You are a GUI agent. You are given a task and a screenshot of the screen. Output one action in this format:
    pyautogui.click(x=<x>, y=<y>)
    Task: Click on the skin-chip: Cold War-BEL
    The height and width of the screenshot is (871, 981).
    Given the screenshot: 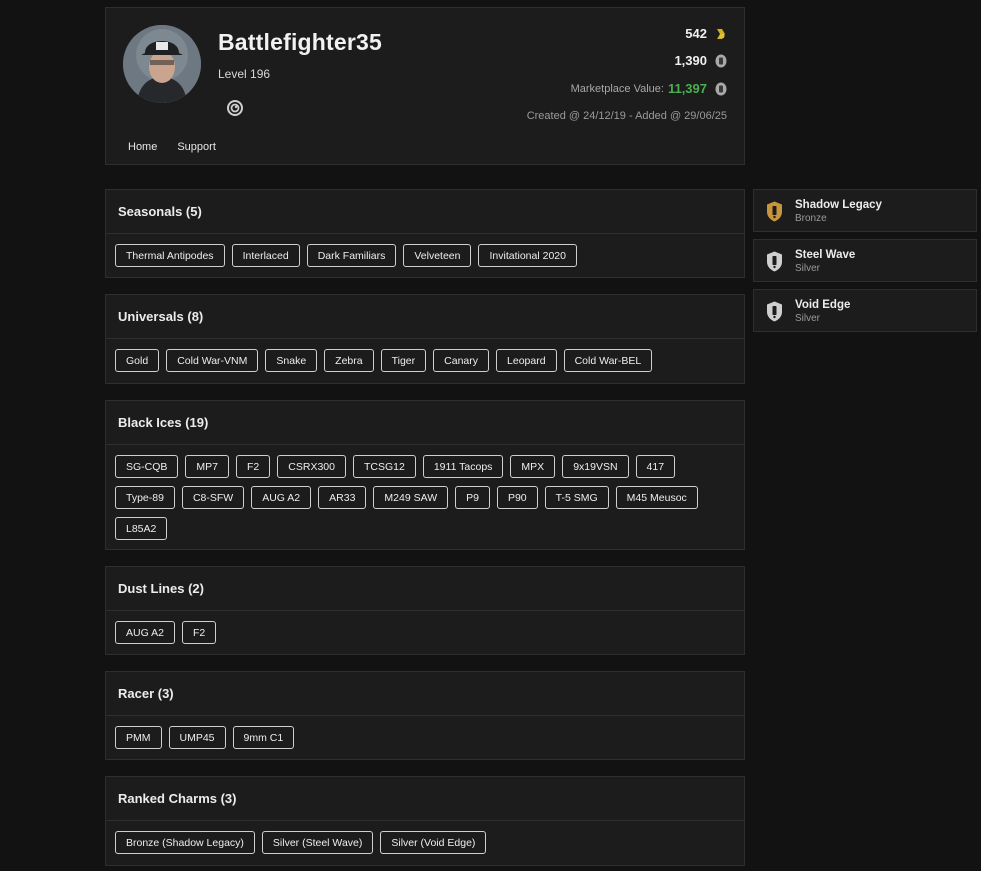 What is the action you would take?
    pyautogui.click(x=608, y=360)
    